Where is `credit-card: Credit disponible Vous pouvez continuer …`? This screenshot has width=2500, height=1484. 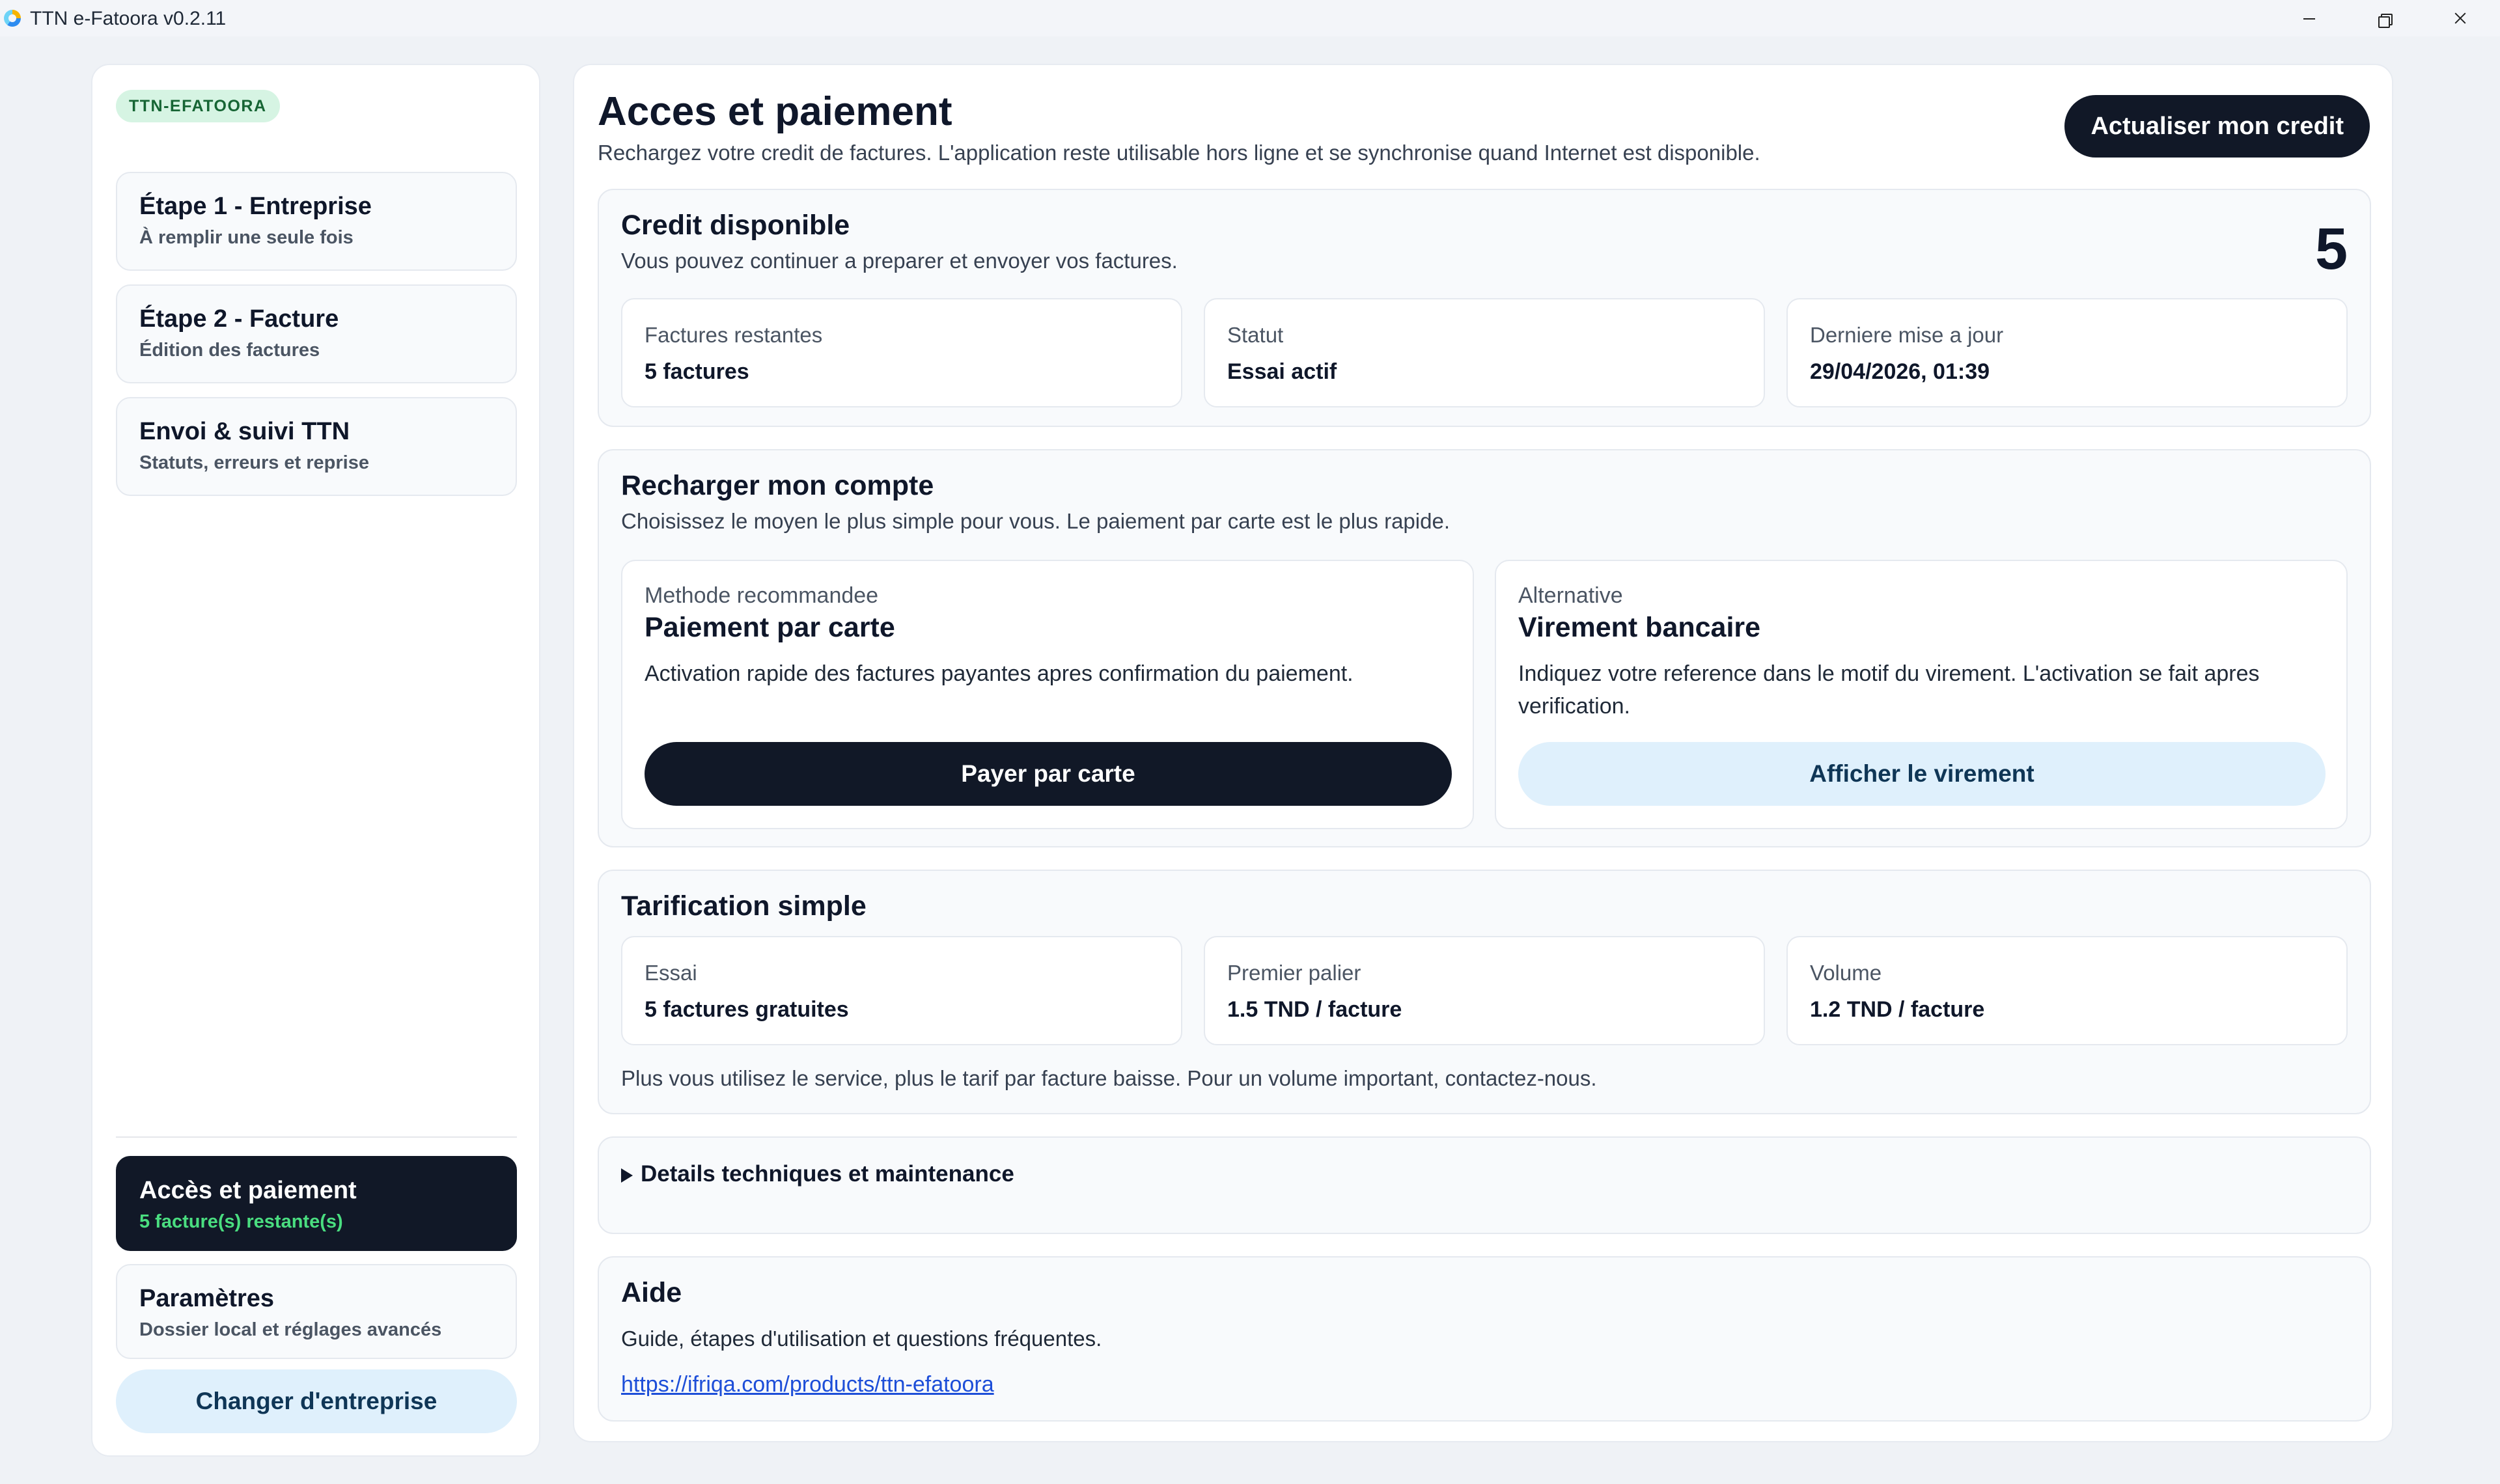
credit-card: Credit disponible Vous pouvez continuer … is located at coordinates (1484, 308).